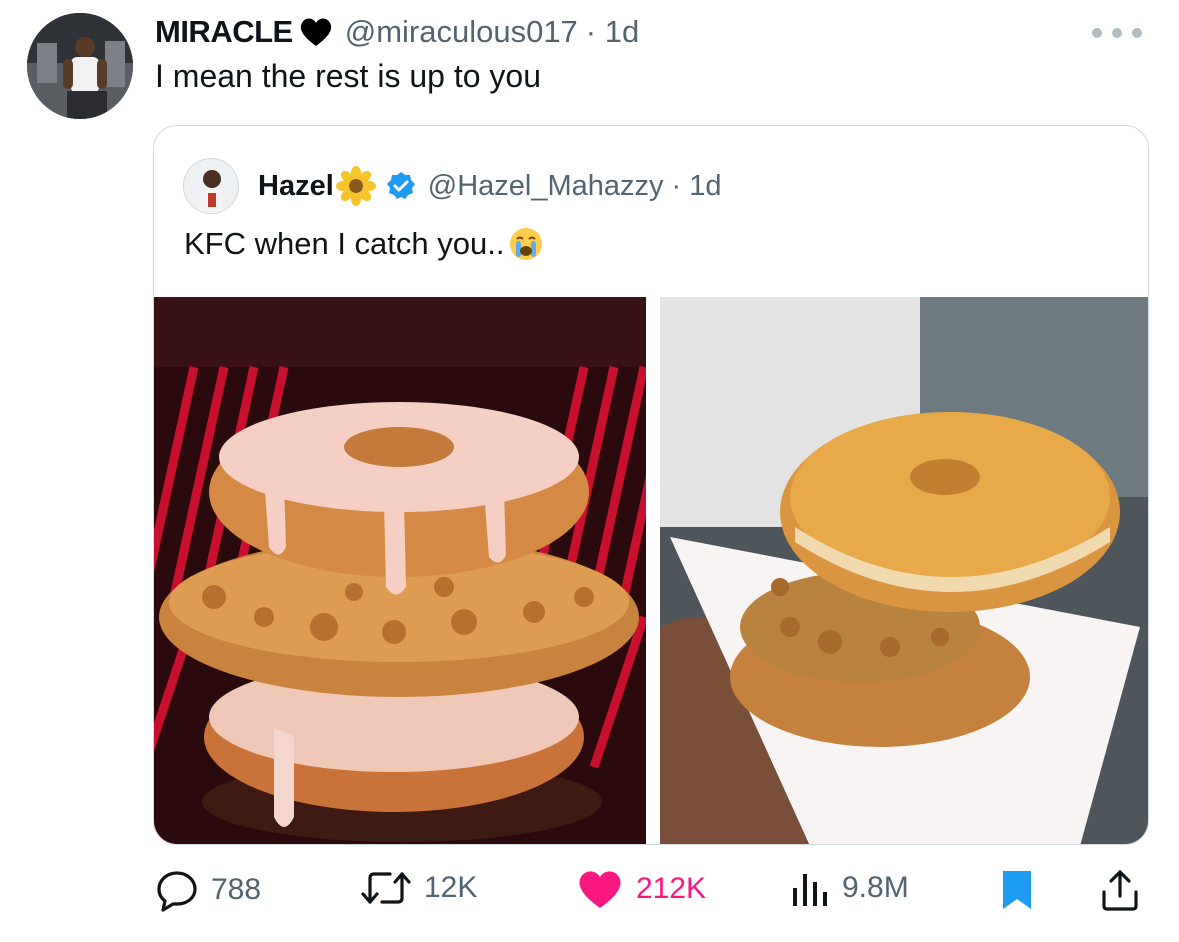  I want to click on retweet-button: 12K, so click(418, 888).